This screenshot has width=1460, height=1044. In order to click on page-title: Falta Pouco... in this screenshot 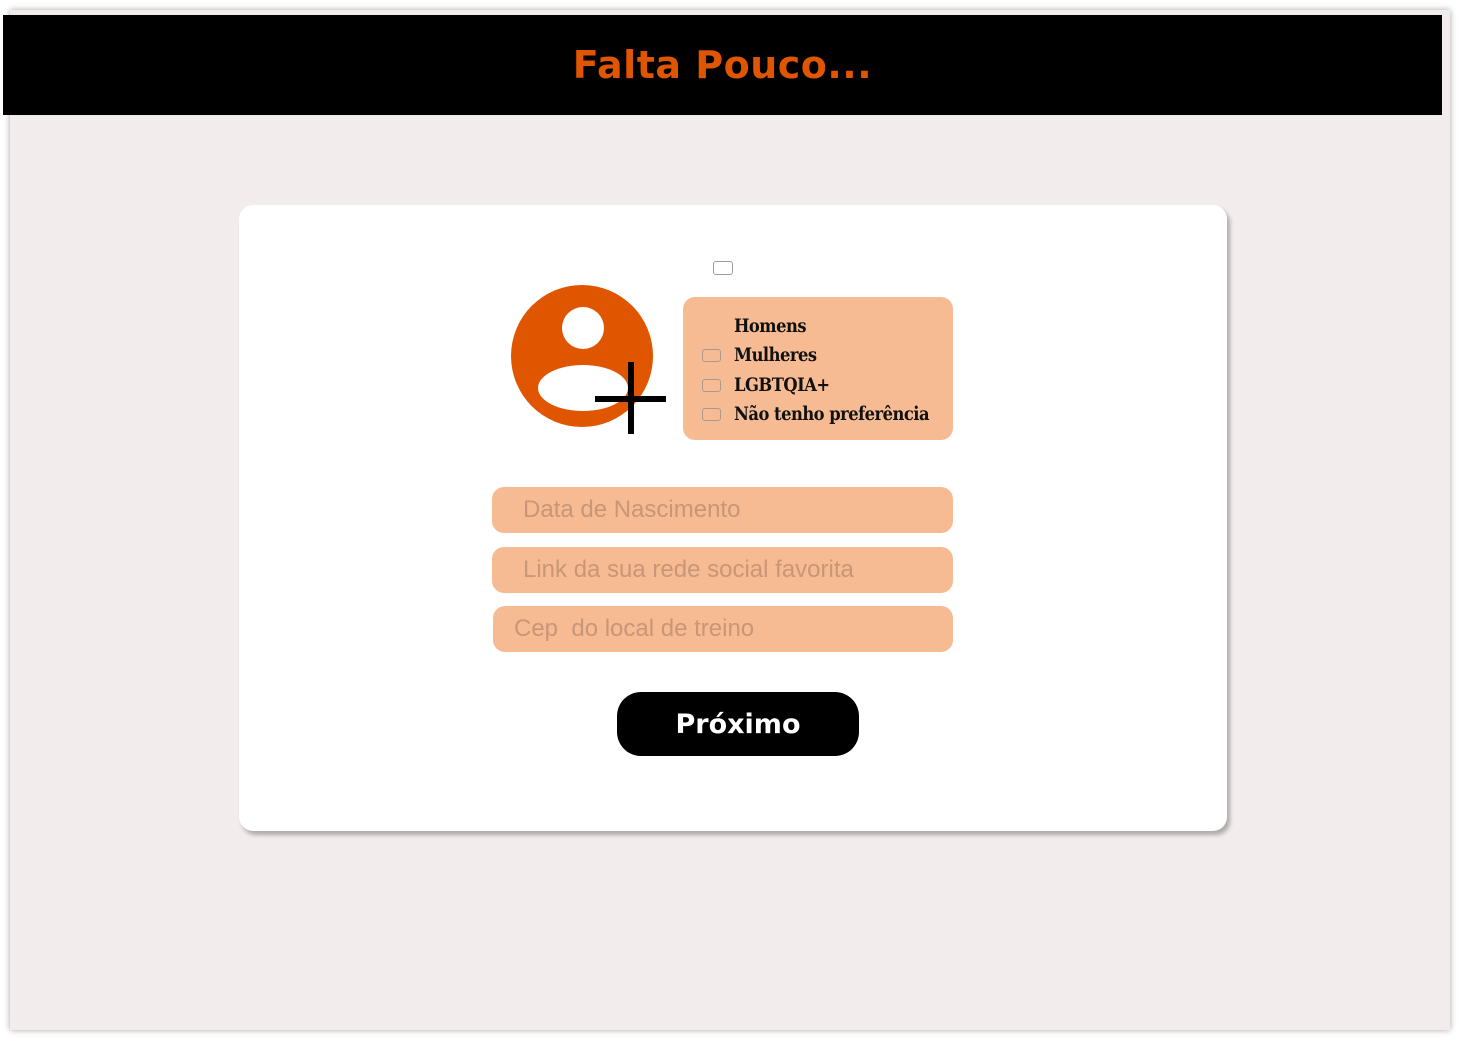, I will do `click(722, 65)`.